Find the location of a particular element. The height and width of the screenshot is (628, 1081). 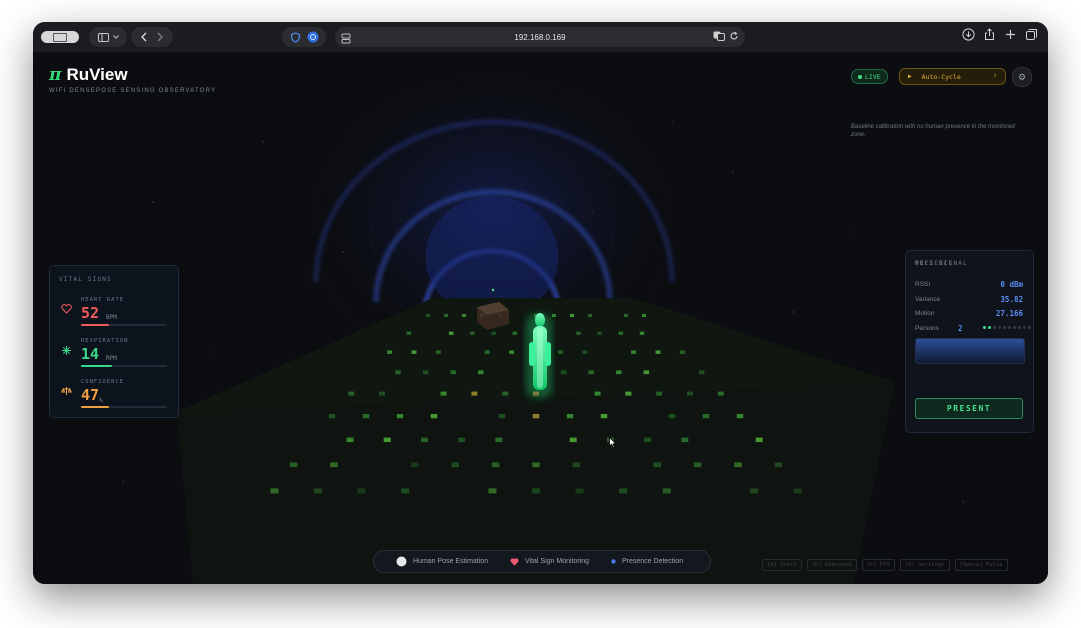

shortcut-hint: [D] Debounce is located at coordinates (831, 565).